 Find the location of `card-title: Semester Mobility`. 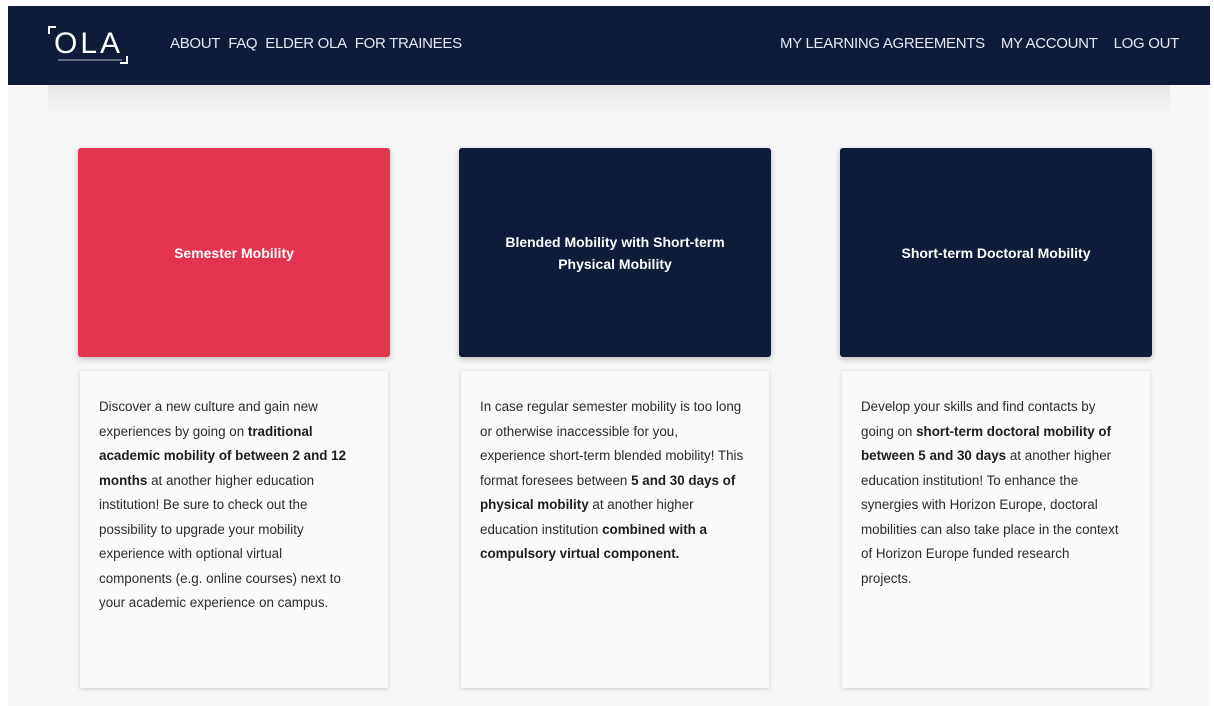

card-title: Semester Mobility is located at coordinates (234, 252).